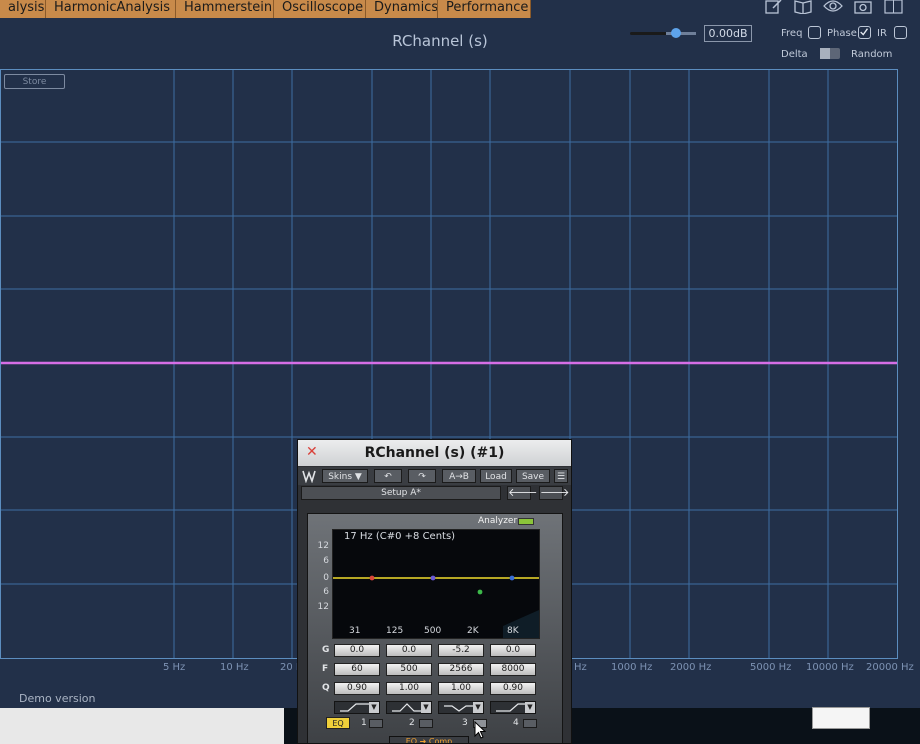 This screenshot has width=920, height=744. Describe the element at coordinates (480, 730) in the screenshot. I see `mouse-pointer-icon` at that location.